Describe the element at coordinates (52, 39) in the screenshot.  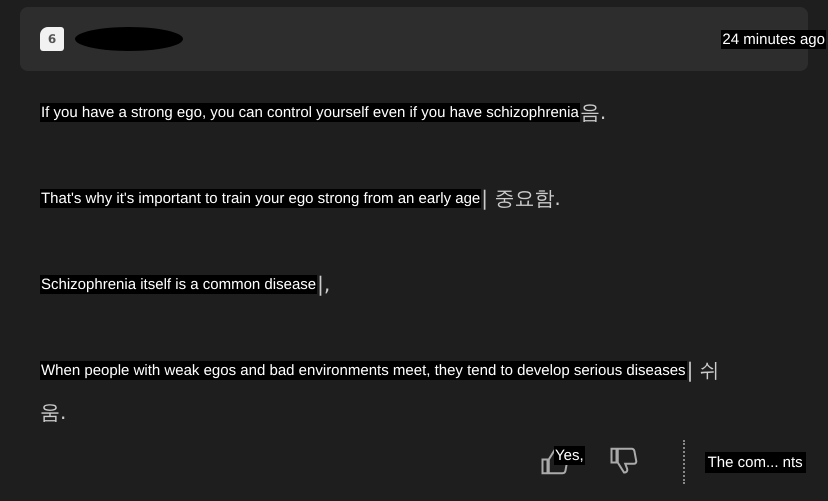
I see `level-badge: 6` at that location.